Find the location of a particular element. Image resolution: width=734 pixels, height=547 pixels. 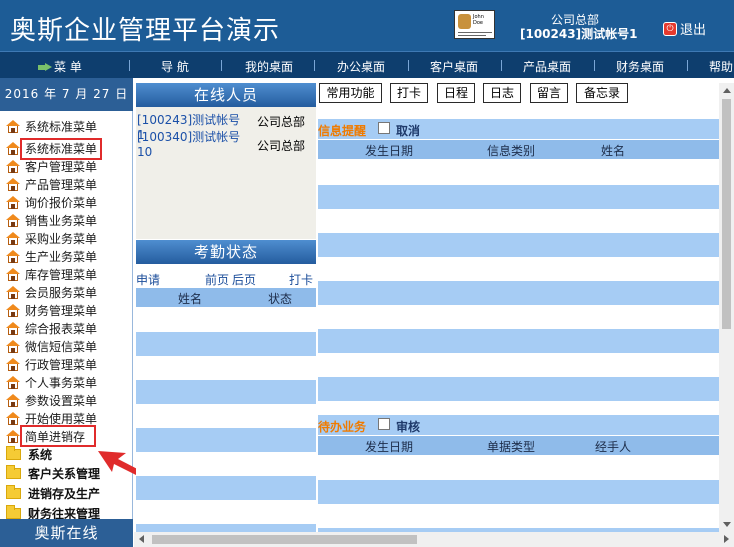

online-user-name: [100340]测试帐号10 is located at coordinates (191, 145).